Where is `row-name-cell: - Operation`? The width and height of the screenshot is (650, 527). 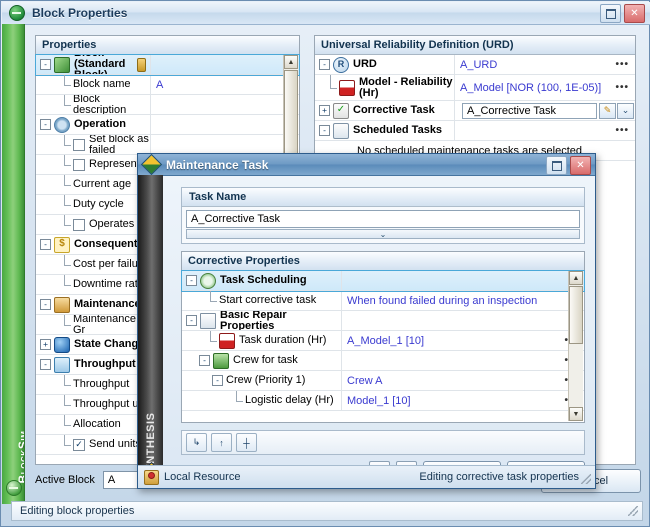 row-name-cell: - Operation is located at coordinates (93, 124).